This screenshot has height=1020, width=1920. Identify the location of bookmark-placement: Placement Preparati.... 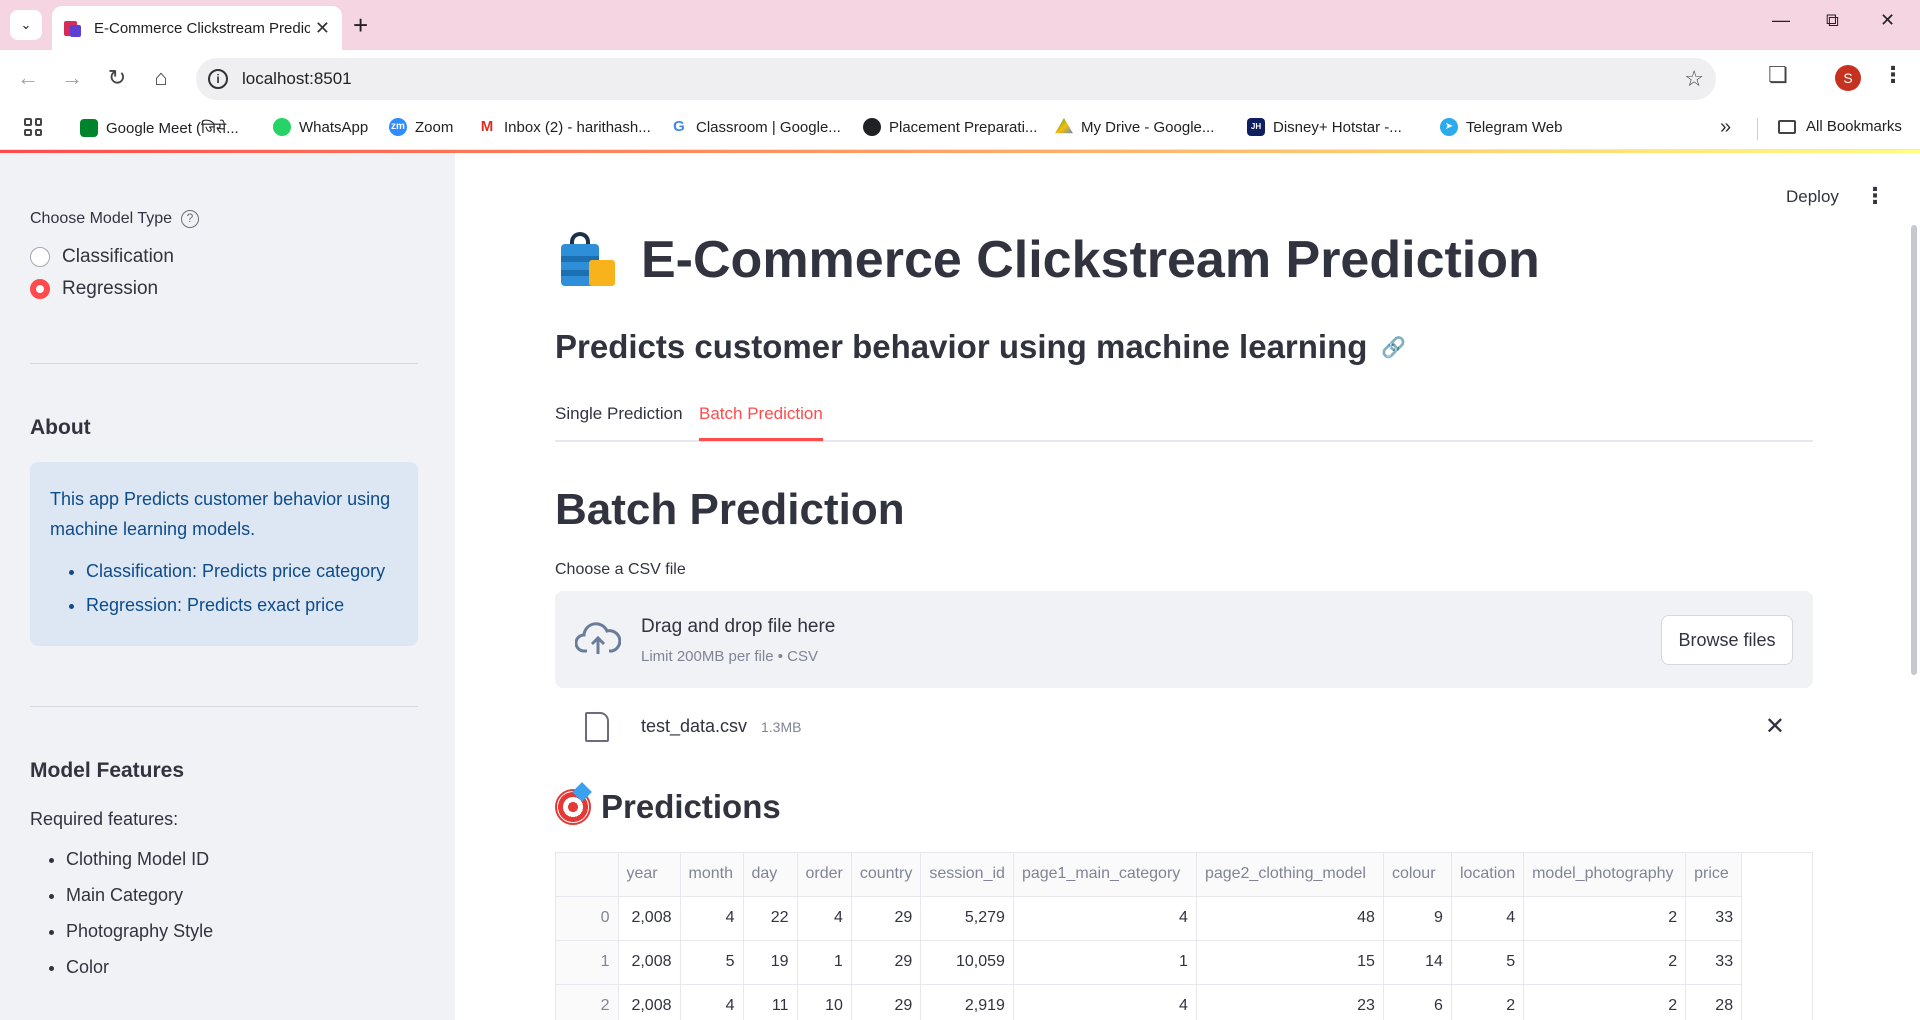
(950, 127).